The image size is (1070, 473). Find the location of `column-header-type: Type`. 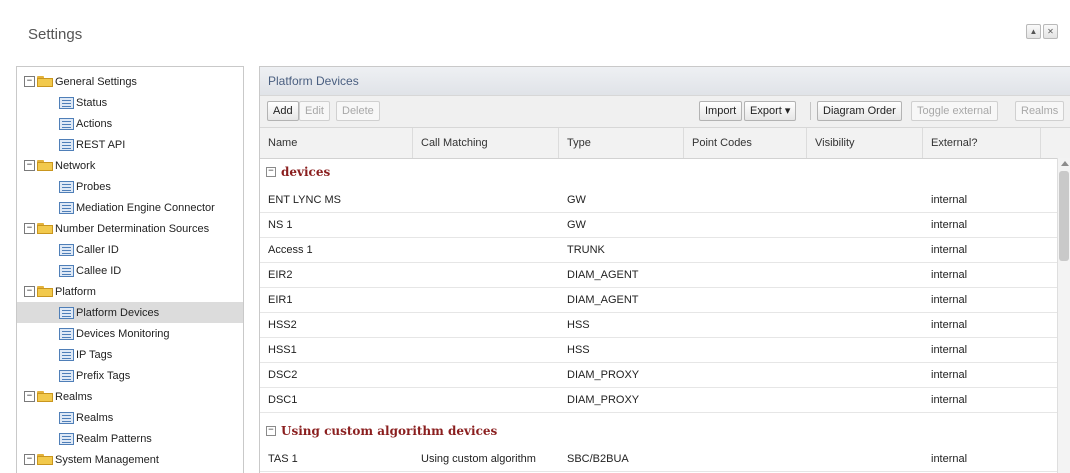

column-header-type: Type is located at coordinates (621, 143).